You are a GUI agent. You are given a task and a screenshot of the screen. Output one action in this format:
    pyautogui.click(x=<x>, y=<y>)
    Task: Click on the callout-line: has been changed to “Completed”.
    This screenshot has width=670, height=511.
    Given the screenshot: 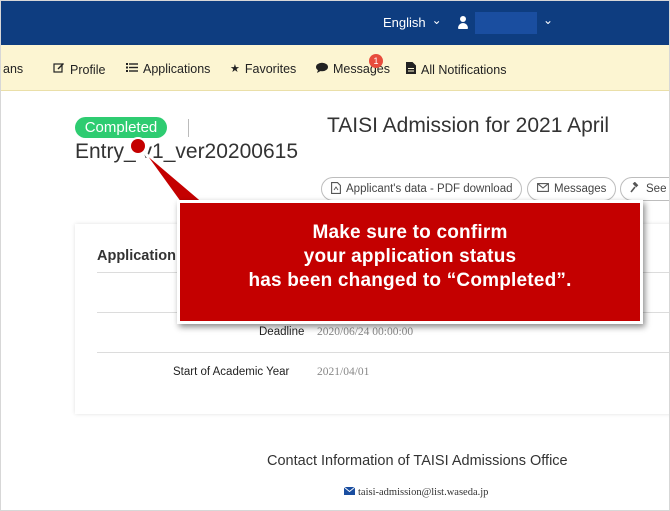 What is the action you would take?
    pyautogui.click(x=410, y=280)
    